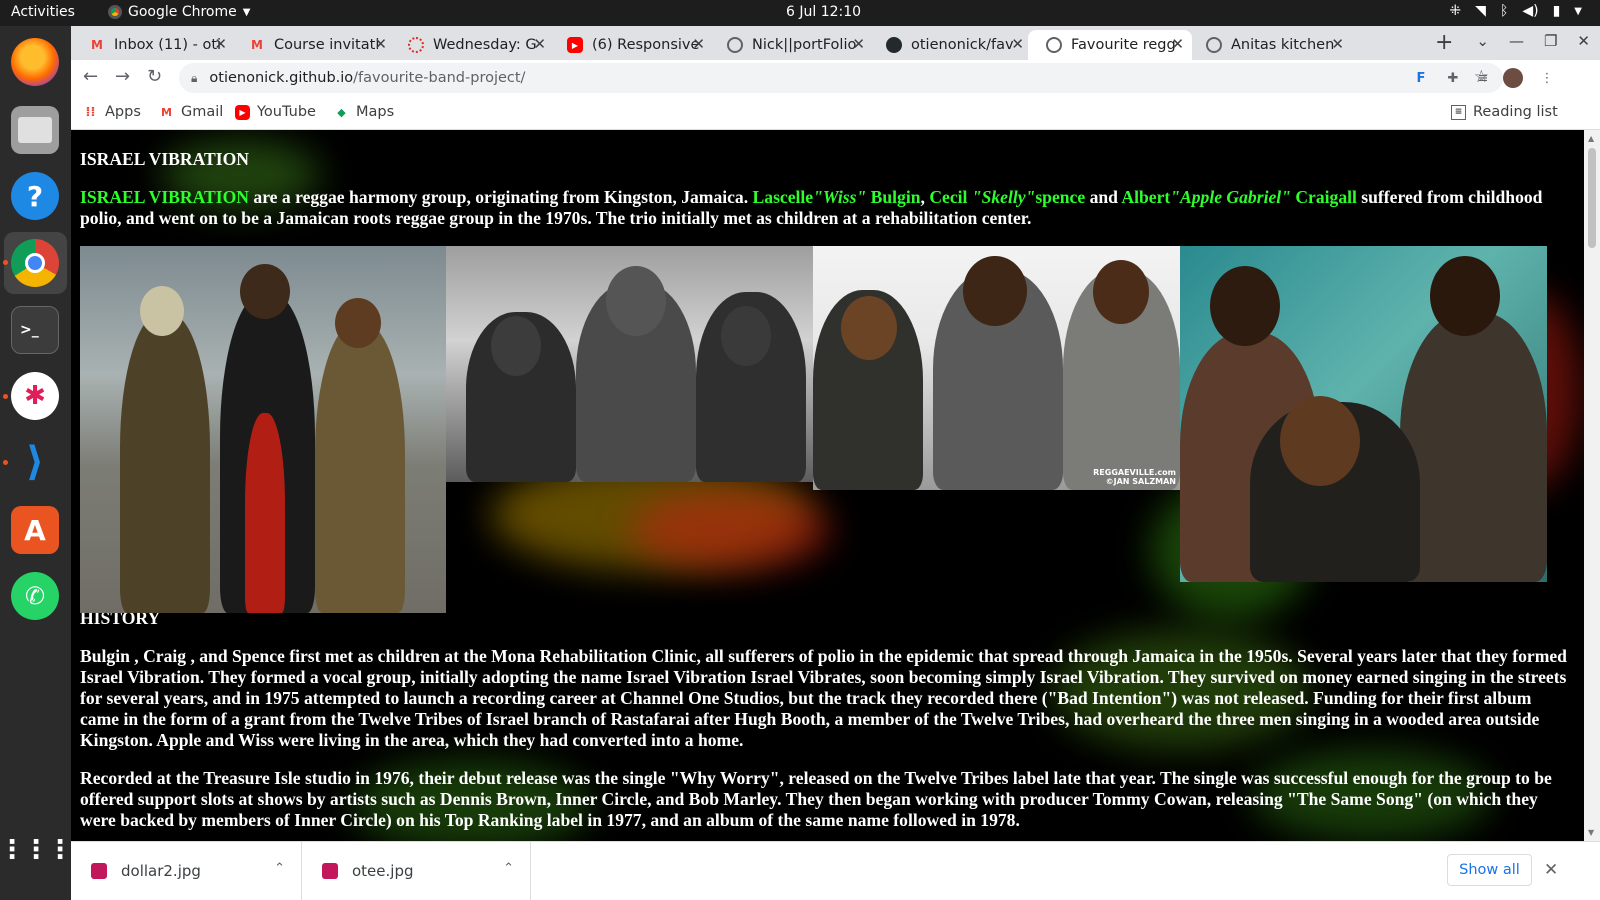 Image resolution: width=1600 pixels, height=900 pixels. I want to click on tab-label: Course invitati, so click(327, 45).